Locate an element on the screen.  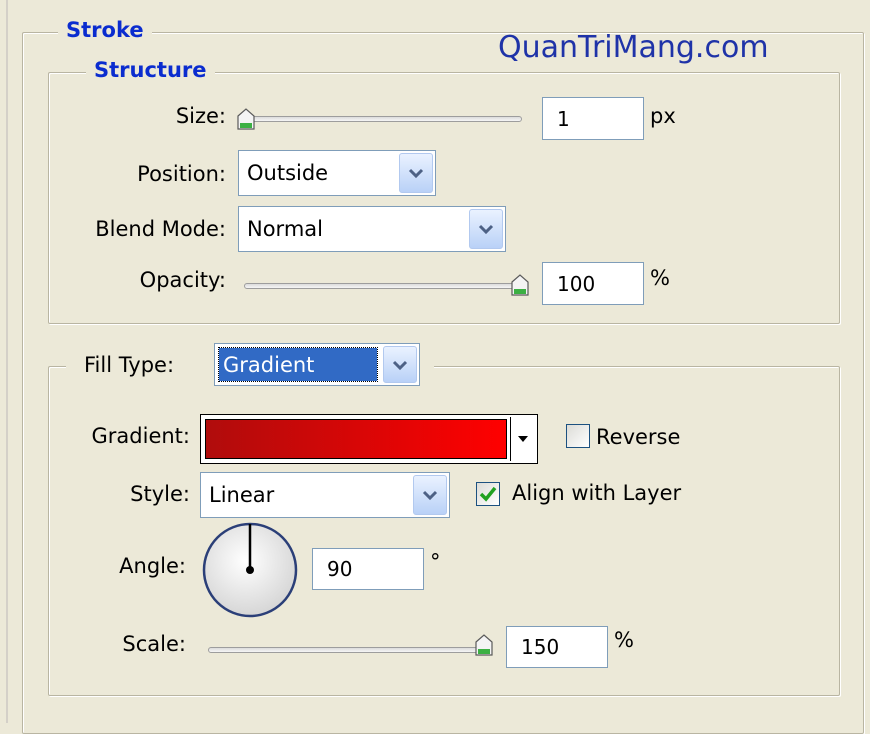
scale-slider-track is located at coordinates (349, 650).